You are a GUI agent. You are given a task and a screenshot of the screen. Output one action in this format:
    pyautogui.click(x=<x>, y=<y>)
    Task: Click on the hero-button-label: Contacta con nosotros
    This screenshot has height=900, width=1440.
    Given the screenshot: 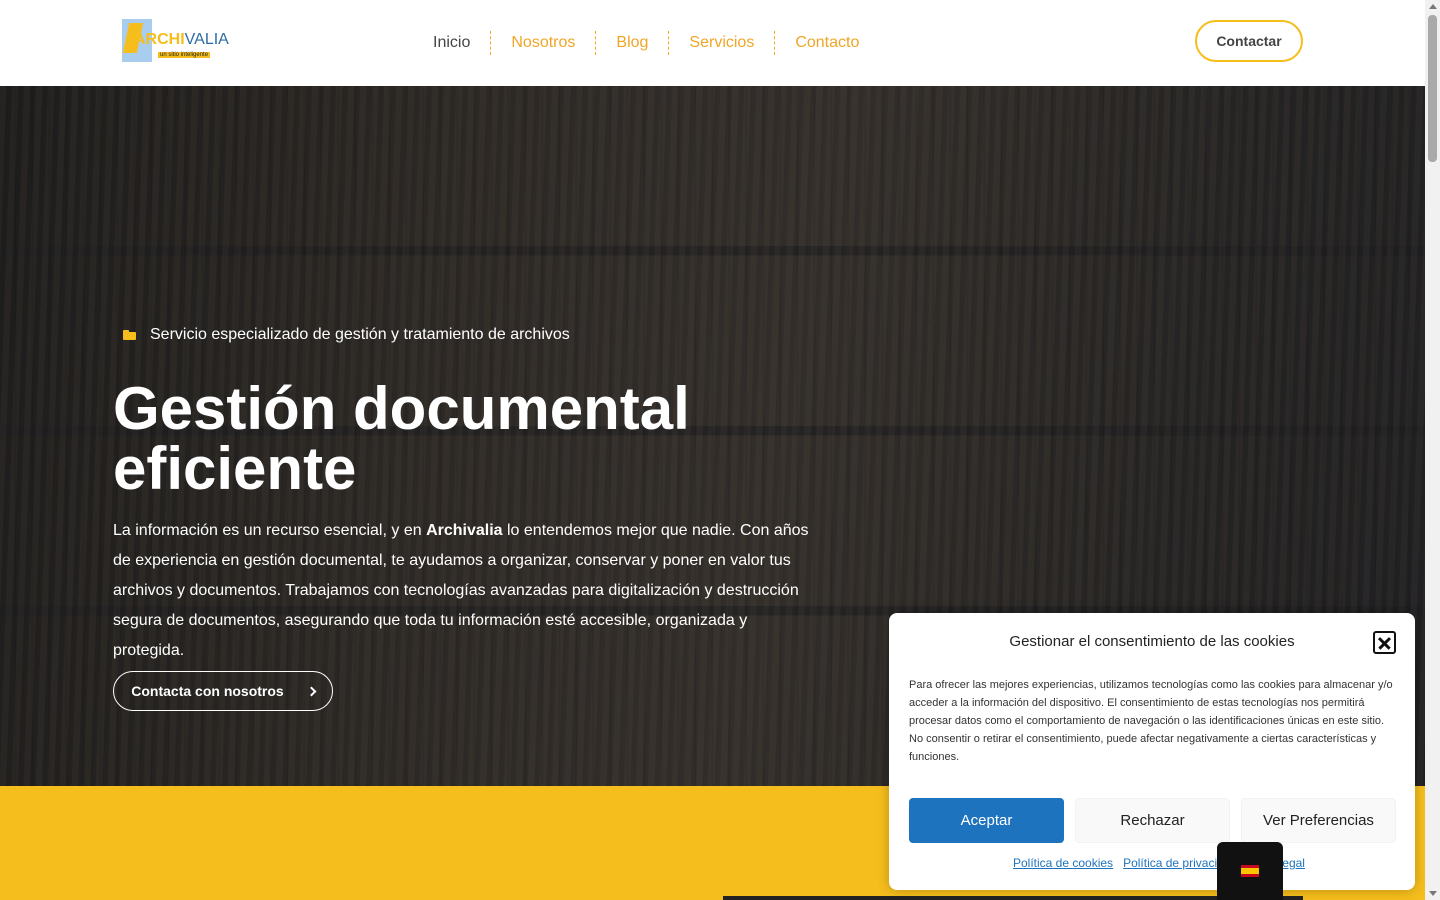 What is the action you would take?
    pyautogui.click(x=207, y=691)
    